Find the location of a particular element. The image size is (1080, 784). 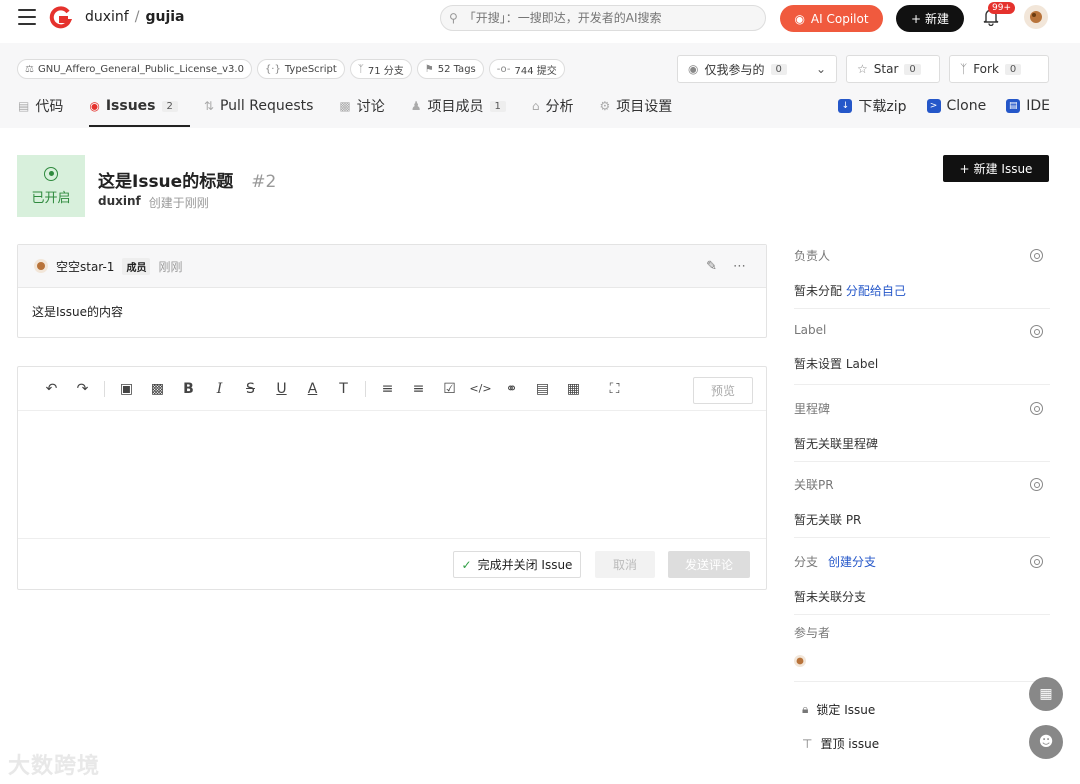

undo-icon: ↶ is located at coordinates (51, 389).